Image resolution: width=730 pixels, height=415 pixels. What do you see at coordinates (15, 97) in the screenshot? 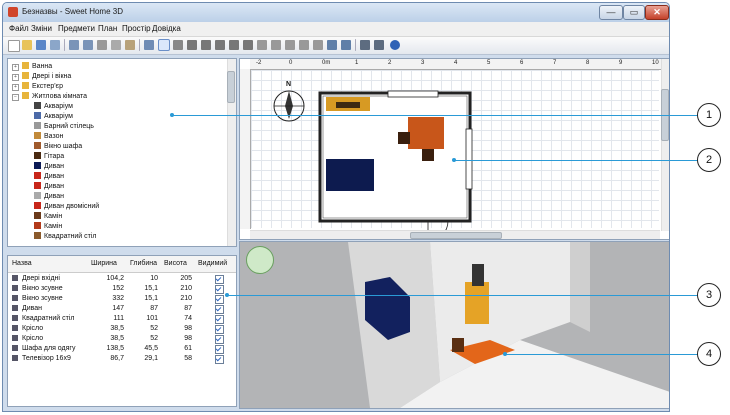
I see `expand-toggle-icon: −` at bounding box center [15, 97].